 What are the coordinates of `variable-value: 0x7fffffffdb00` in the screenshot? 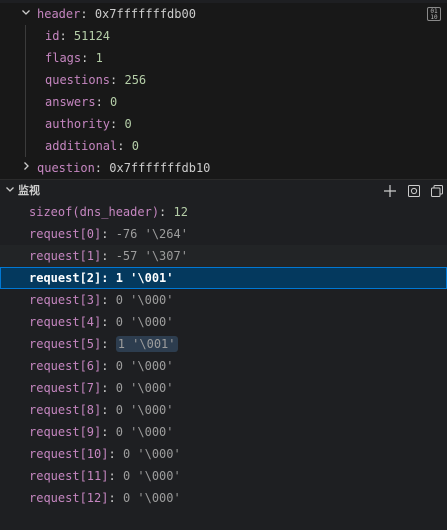 It's located at (145, 14).